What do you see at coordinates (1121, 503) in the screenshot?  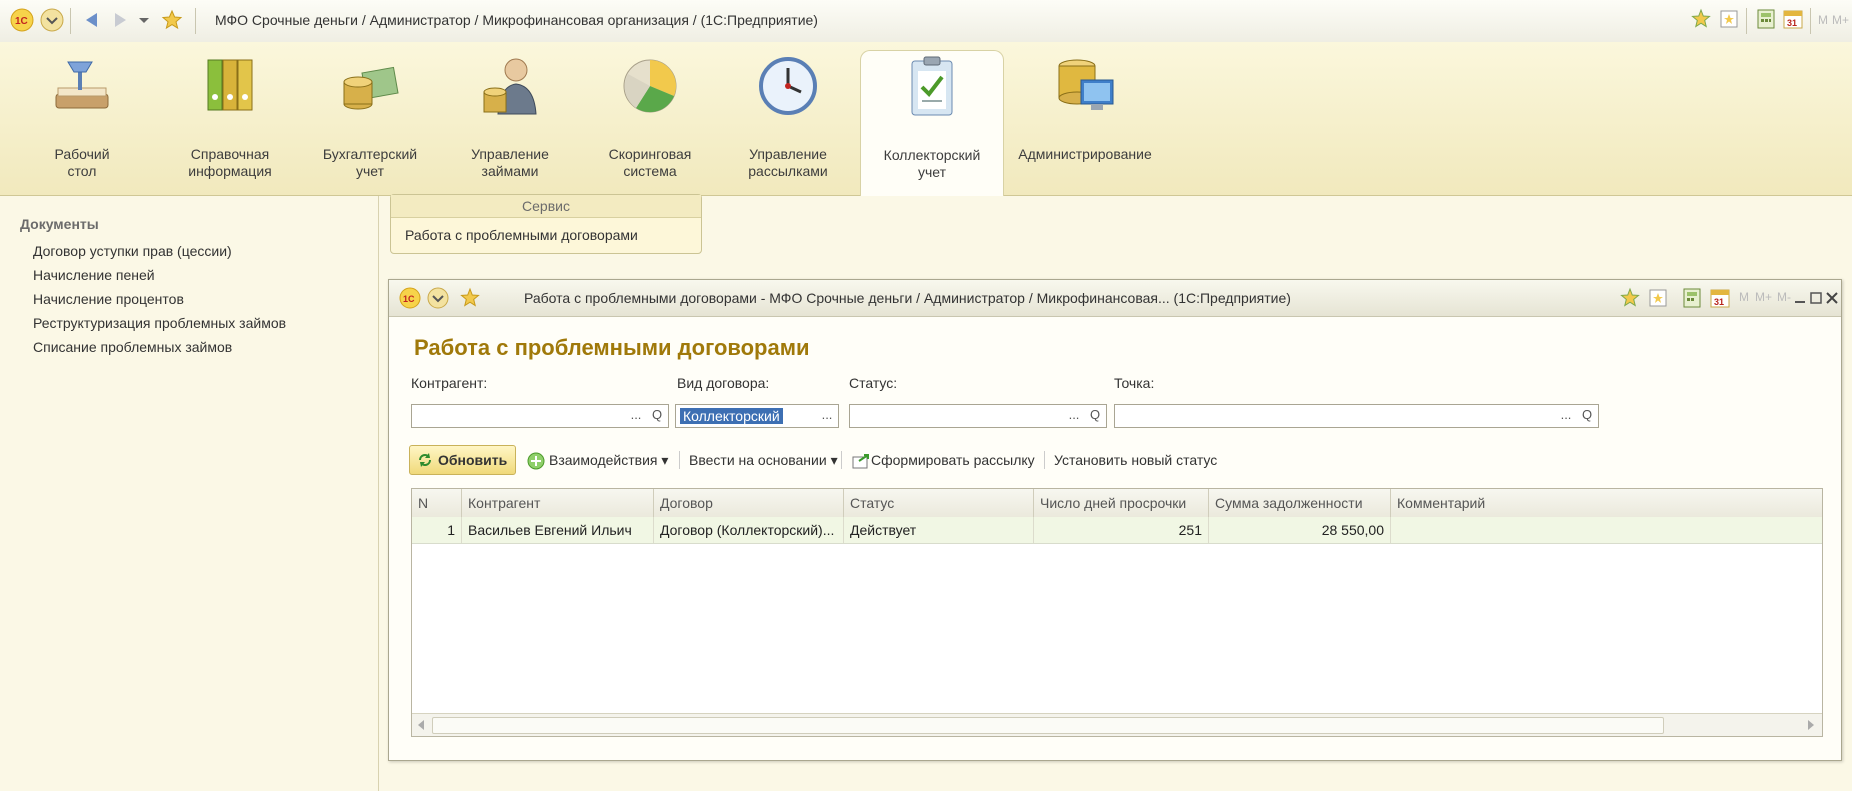 I see `column-header-days-overdue: Число дней просрочки` at bounding box center [1121, 503].